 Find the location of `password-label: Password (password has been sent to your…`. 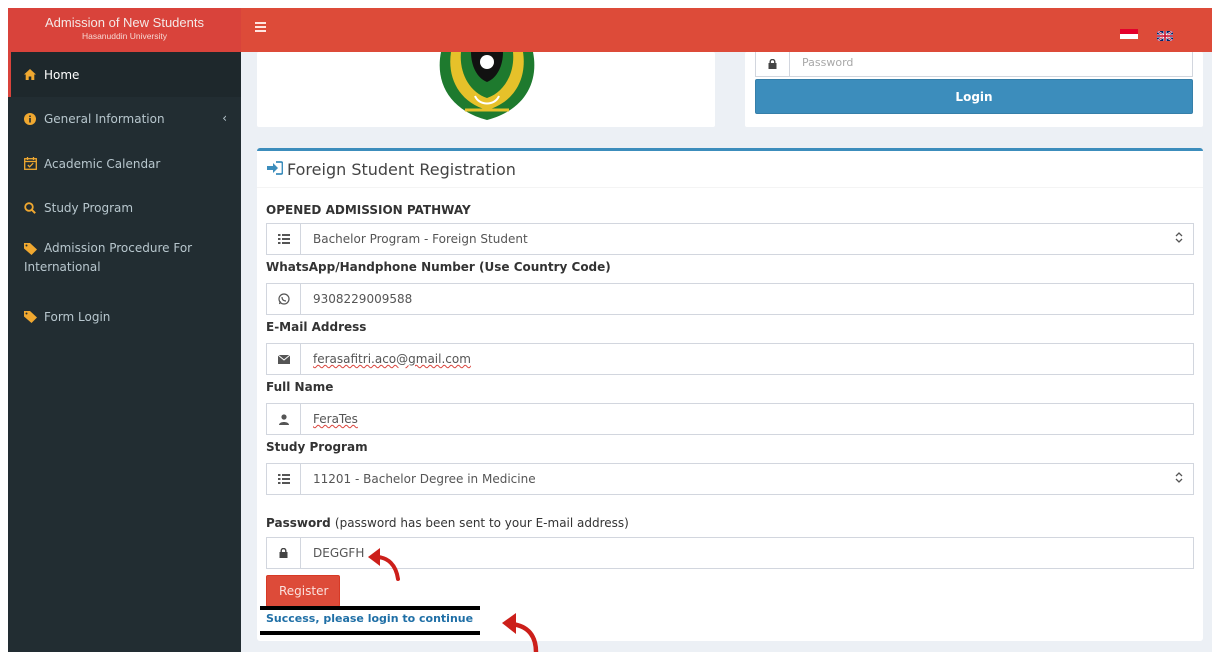

password-label: Password (password has been sent to your… is located at coordinates (447, 523).